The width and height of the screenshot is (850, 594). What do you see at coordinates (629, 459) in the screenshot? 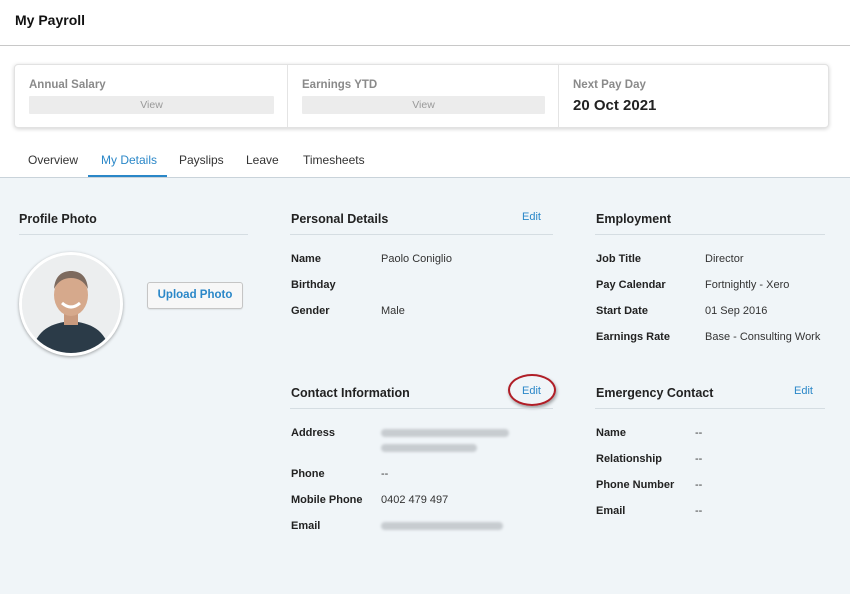
I see `relationship-label: Relationship` at bounding box center [629, 459].